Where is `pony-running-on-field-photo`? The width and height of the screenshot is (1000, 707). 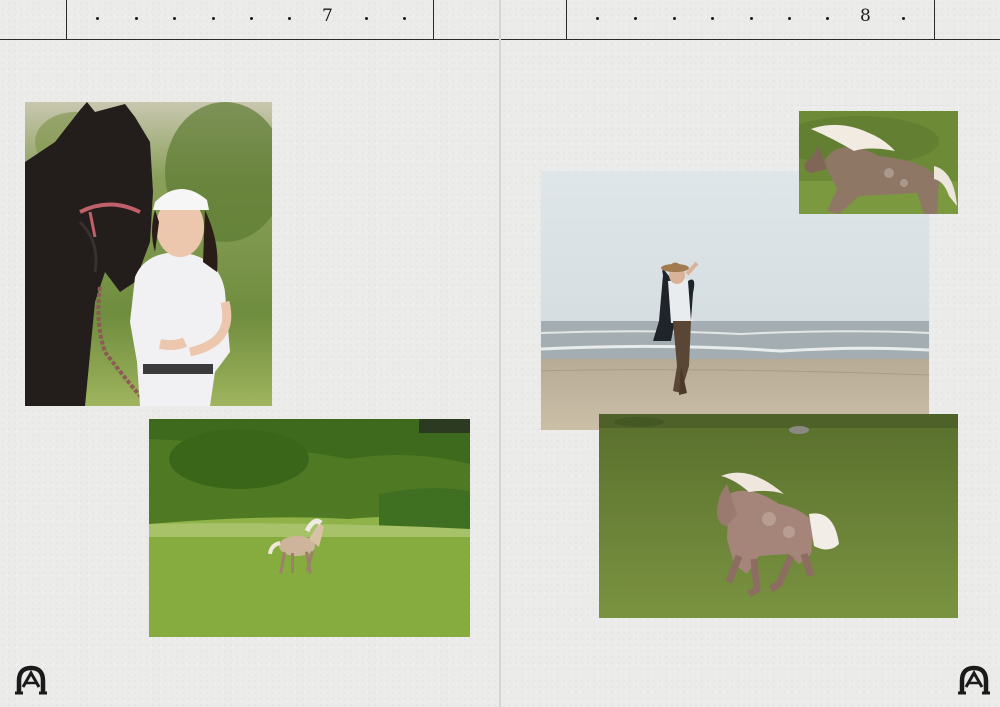 pony-running-on-field-photo is located at coordinates (309, 528).